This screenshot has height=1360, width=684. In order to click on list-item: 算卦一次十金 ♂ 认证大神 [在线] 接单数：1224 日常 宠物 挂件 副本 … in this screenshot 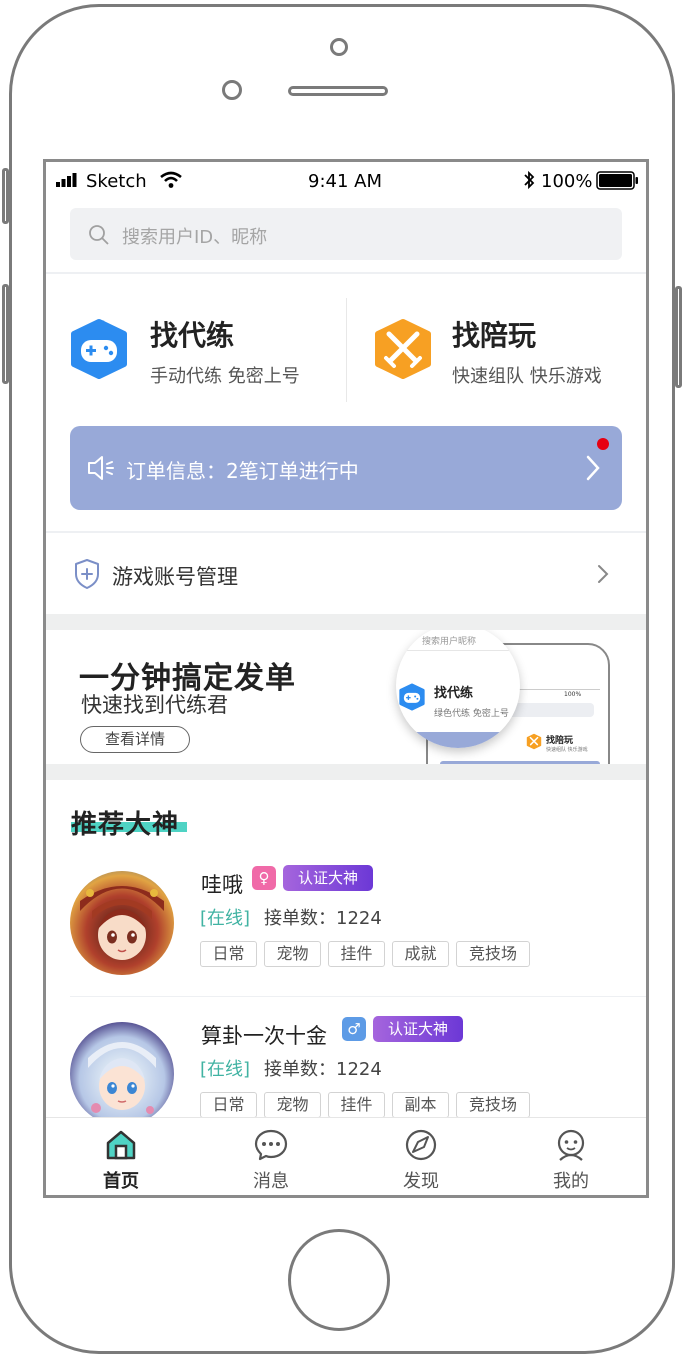, I will do `click(346, 1059)`.